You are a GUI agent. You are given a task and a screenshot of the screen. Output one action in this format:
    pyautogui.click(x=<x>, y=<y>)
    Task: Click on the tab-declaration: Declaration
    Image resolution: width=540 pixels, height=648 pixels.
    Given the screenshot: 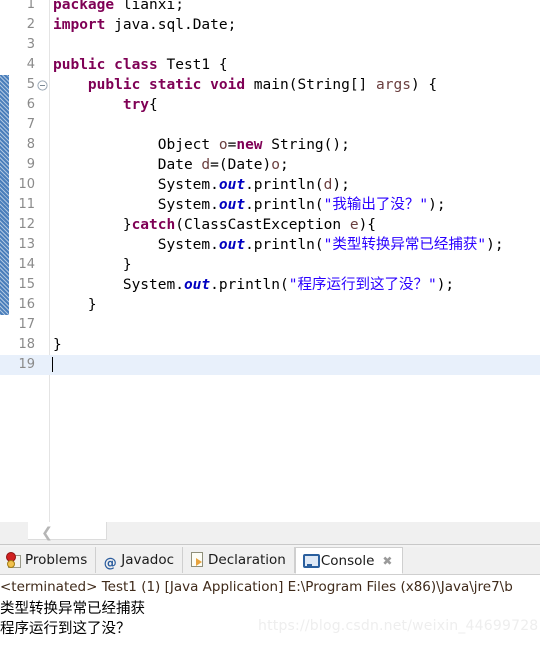 What is the action you would take?
    pyautogui.click(x=239, y=560)
    